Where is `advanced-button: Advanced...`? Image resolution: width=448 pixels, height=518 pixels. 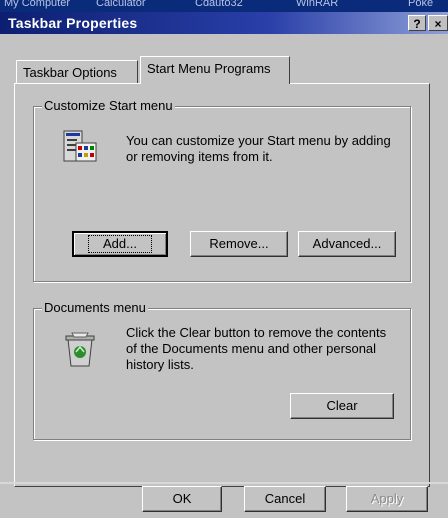
advanced-button: Advanced... is located at coordinates (347, 244).